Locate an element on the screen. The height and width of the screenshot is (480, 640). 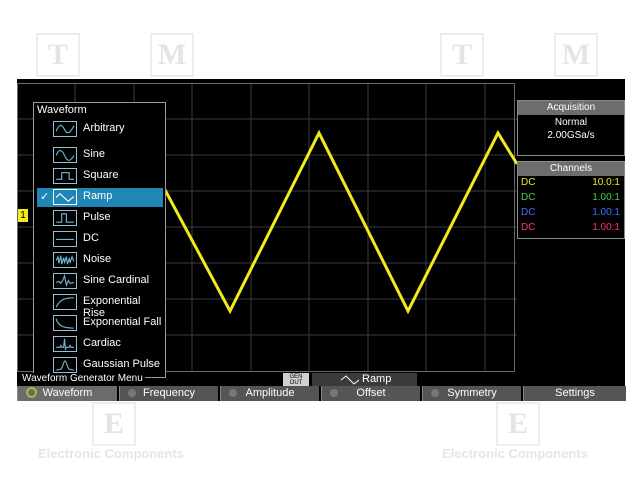
menu-item-arbitrary: Arbitrary is located at coordinates (100, 129).